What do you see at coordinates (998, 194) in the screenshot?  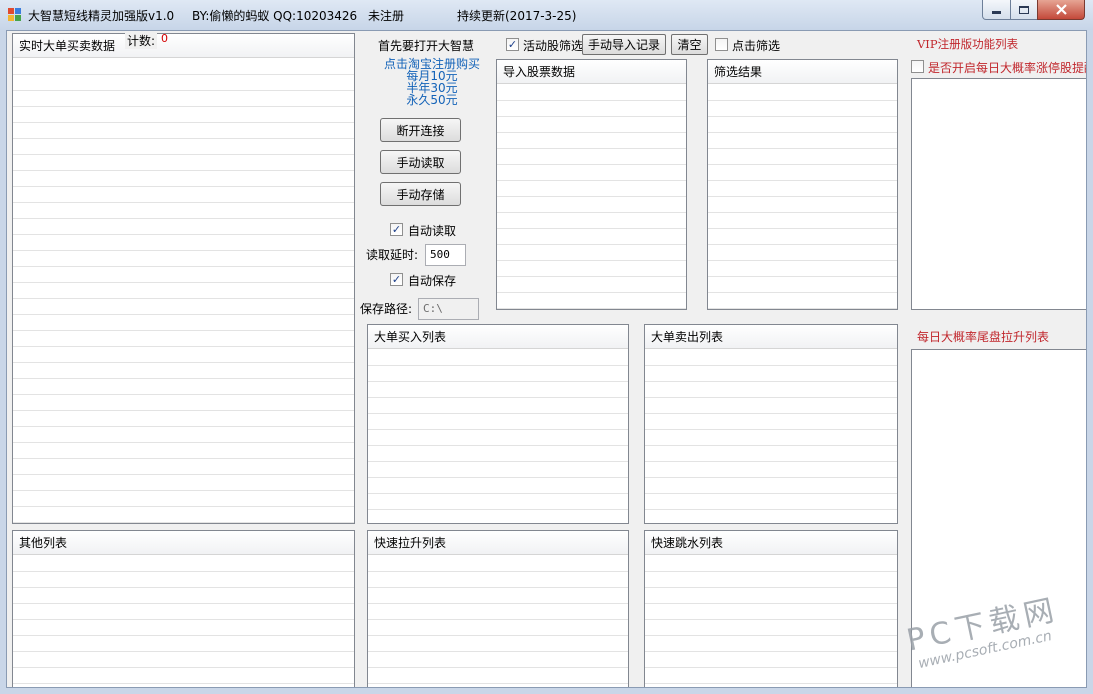 I see `limit-up-list` at bounding box center [998, 194].